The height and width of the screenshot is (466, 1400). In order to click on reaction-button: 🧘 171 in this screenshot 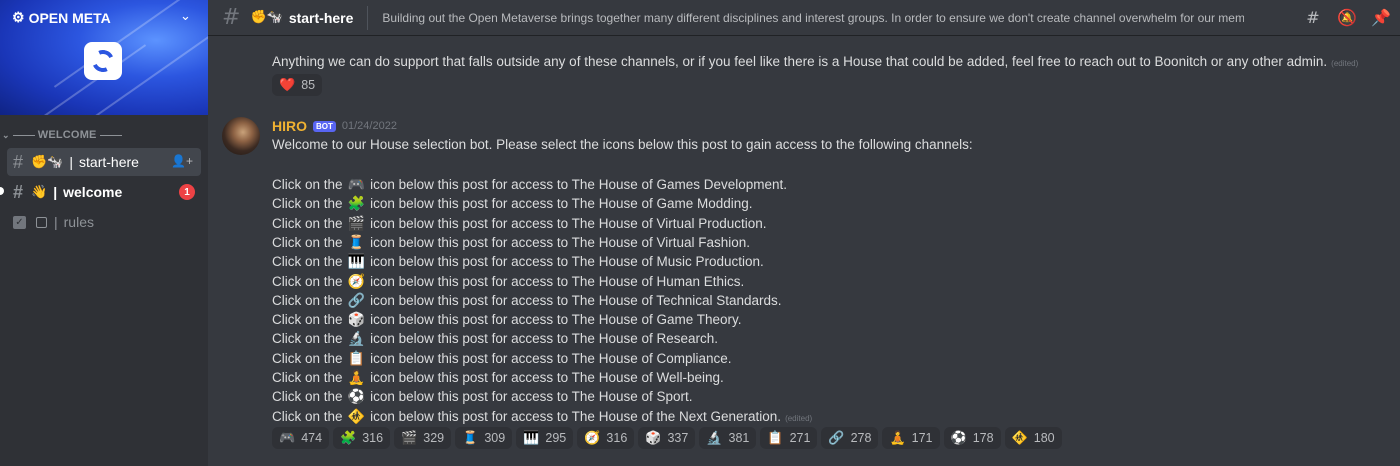, I will do `click(911, 438)`.